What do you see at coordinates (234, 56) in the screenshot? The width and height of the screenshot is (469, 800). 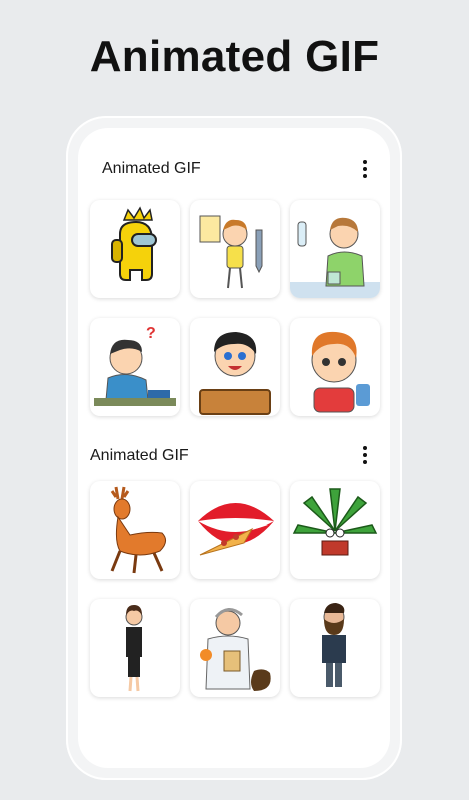 I see `page-headline: Animated GIF` at bounding box center [234, 56].